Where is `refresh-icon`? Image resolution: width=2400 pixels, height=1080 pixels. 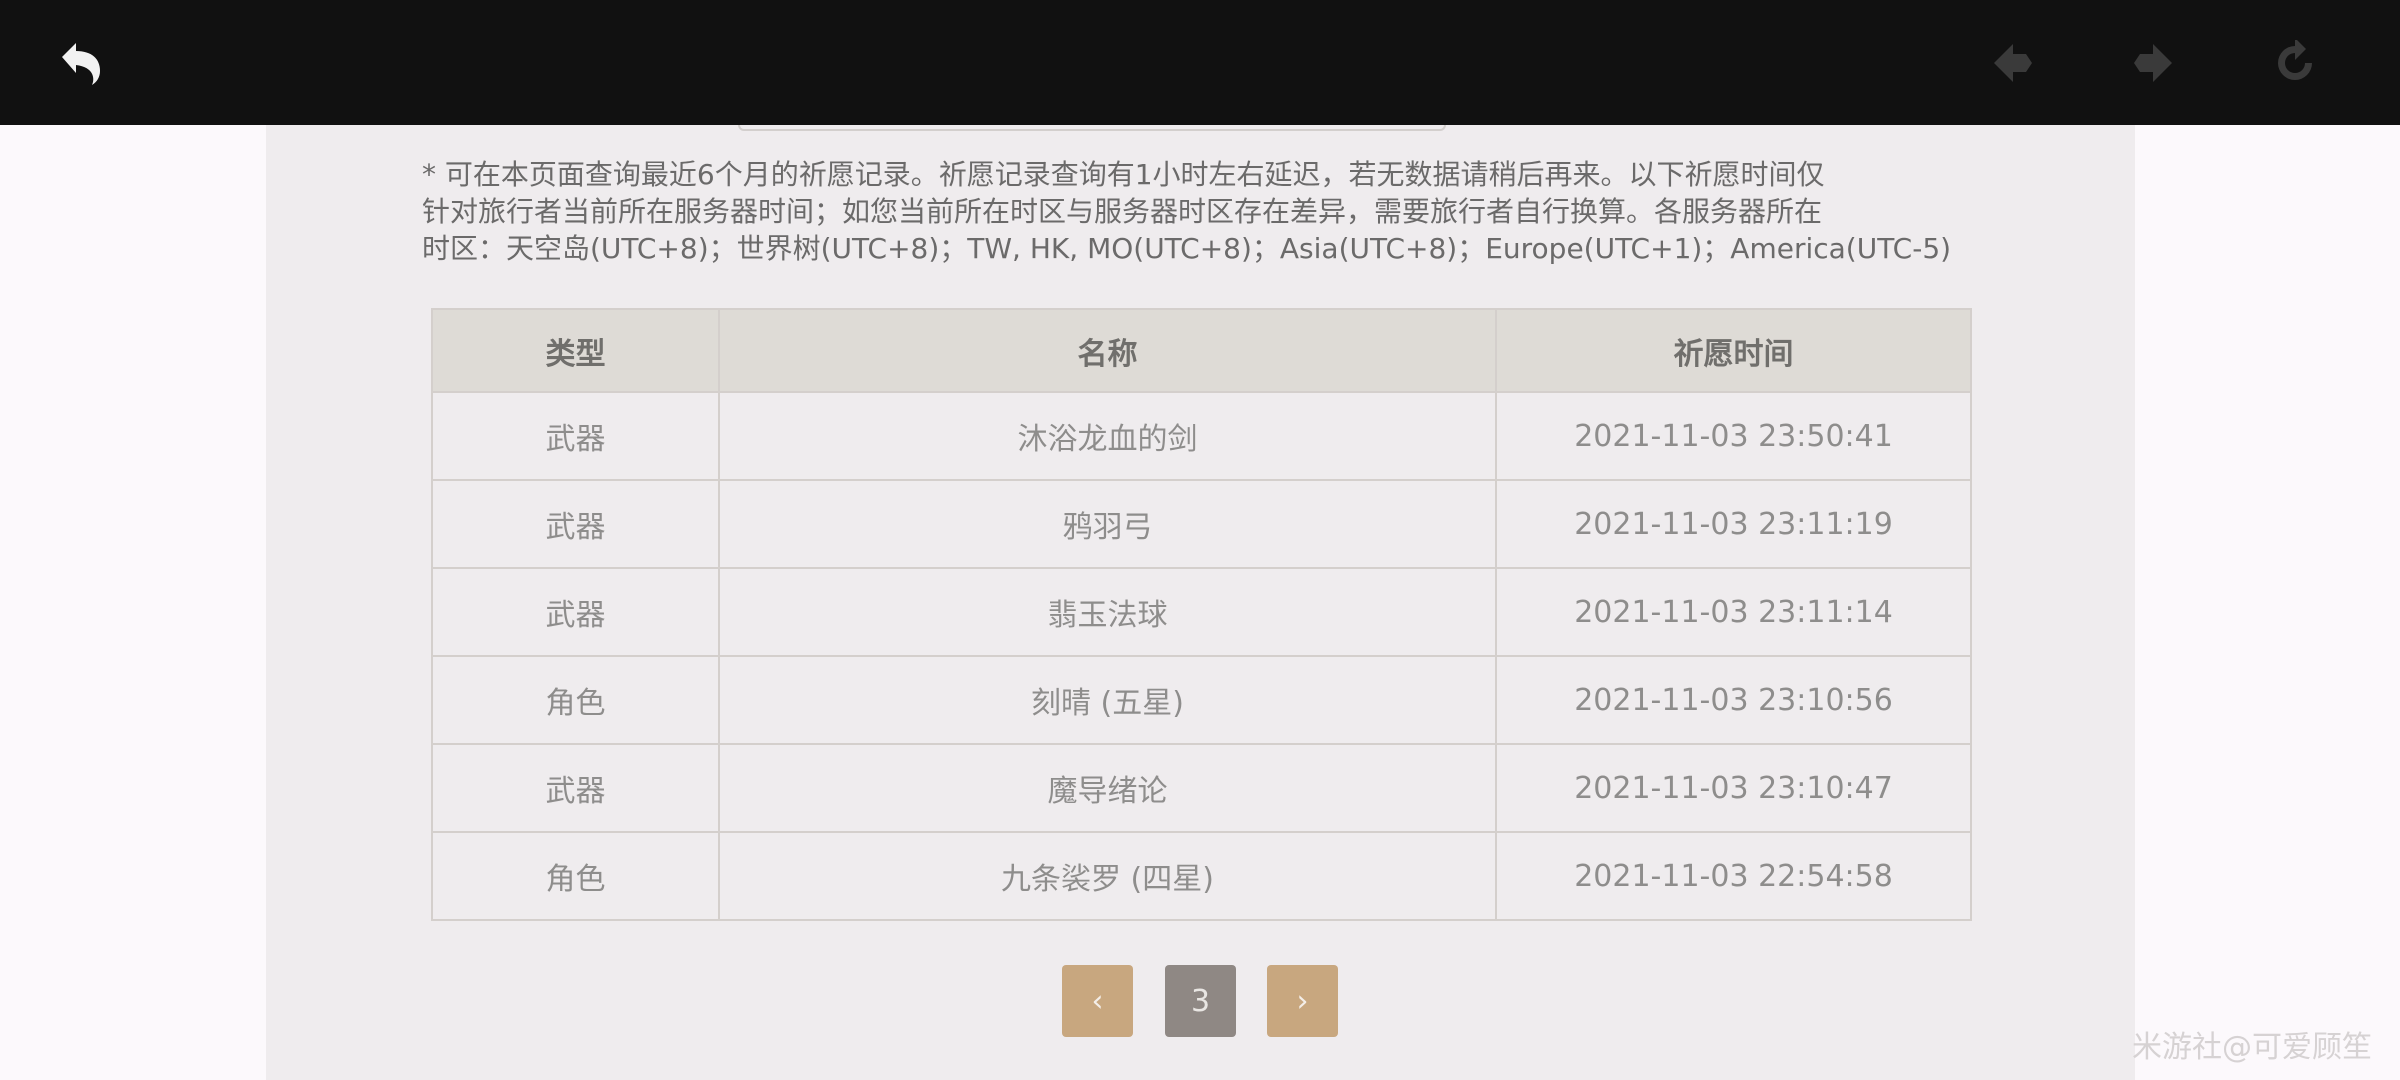 refresh-icon is located at coordinates (2295, 63).